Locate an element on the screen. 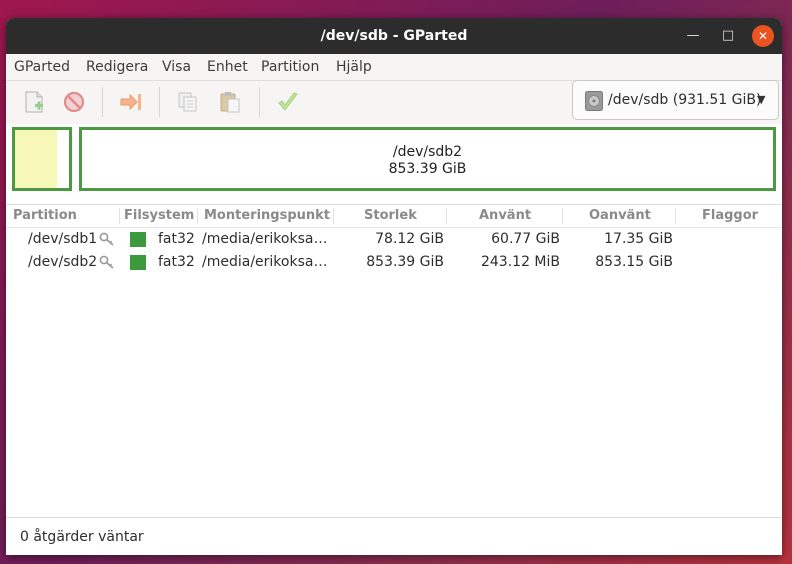  delete-button is located at coordinates (74, 102).